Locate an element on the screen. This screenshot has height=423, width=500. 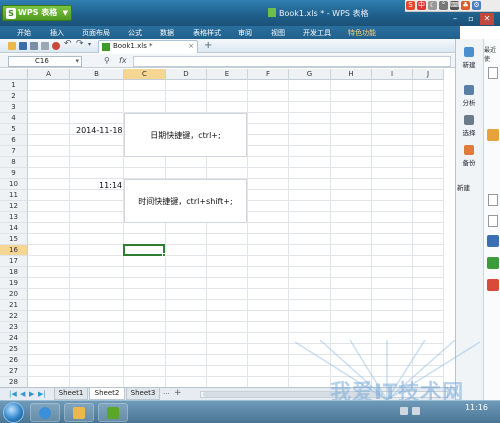
prev-sheet-icon: ◀ is located at coordinates (22, 394).